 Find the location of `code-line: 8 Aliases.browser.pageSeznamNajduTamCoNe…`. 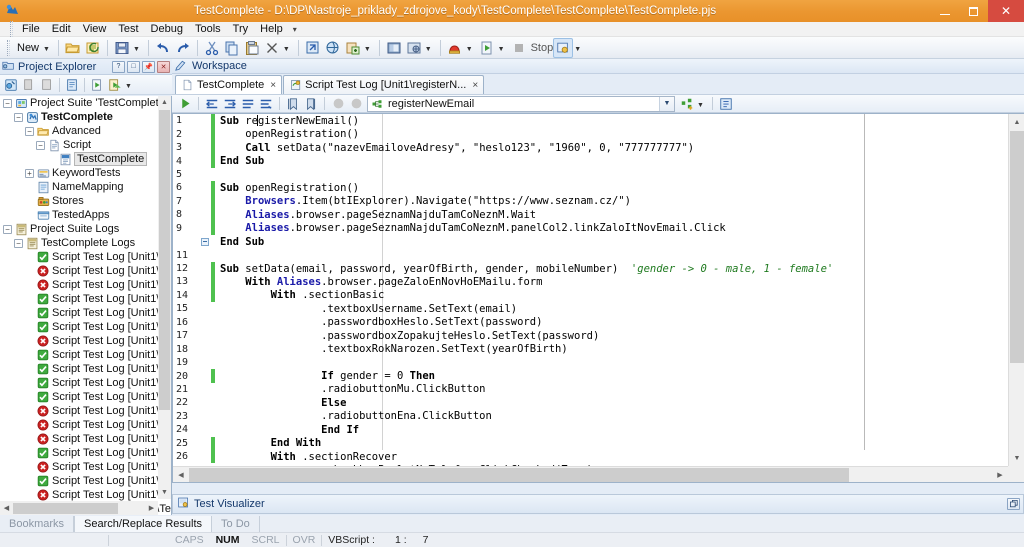

code-line: 8 Aliases.browser.pageSeznamNajduTamCoNe… is located at coordinates (590, 215).